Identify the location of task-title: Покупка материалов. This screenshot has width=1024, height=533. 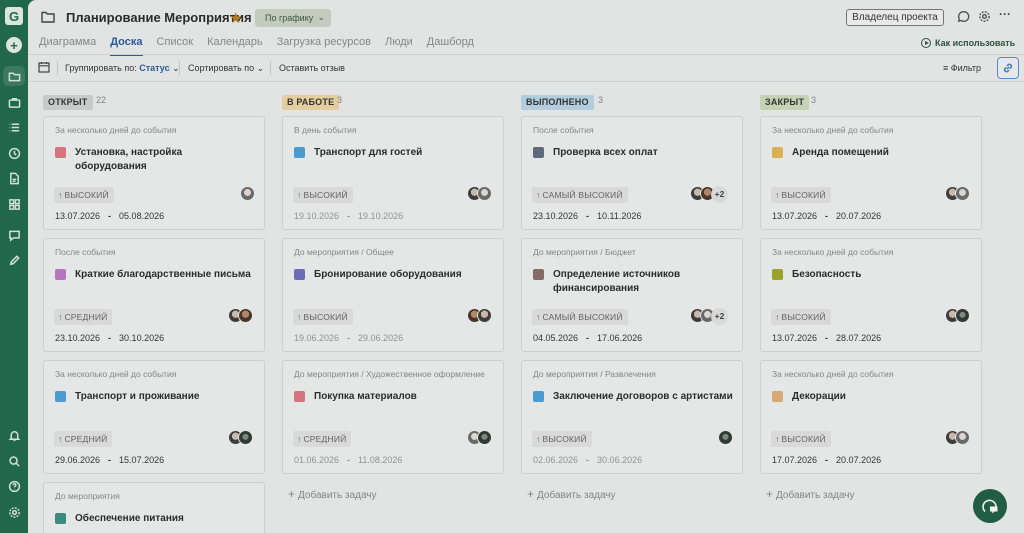
(404, 397).